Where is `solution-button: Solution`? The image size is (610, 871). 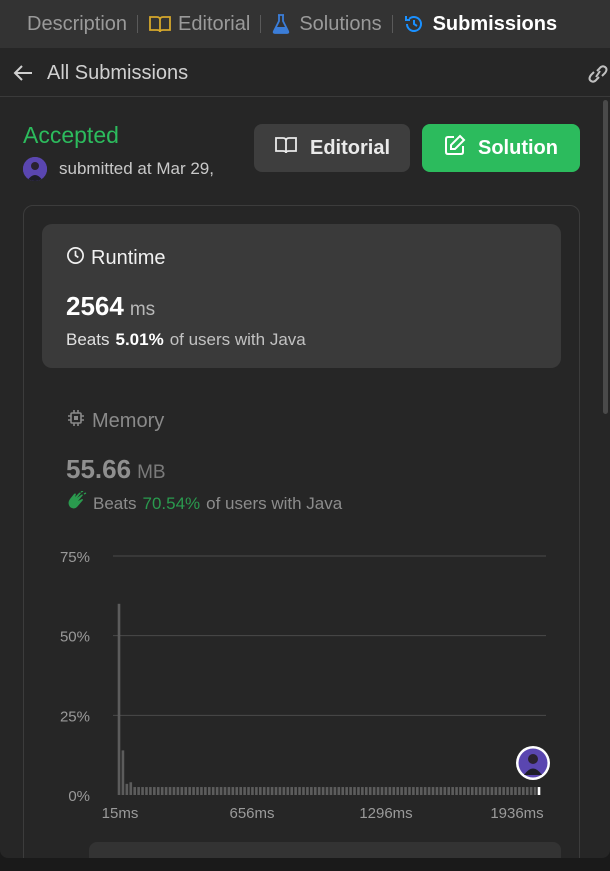 solution-button: Solution is located at coordinates (501, 148).